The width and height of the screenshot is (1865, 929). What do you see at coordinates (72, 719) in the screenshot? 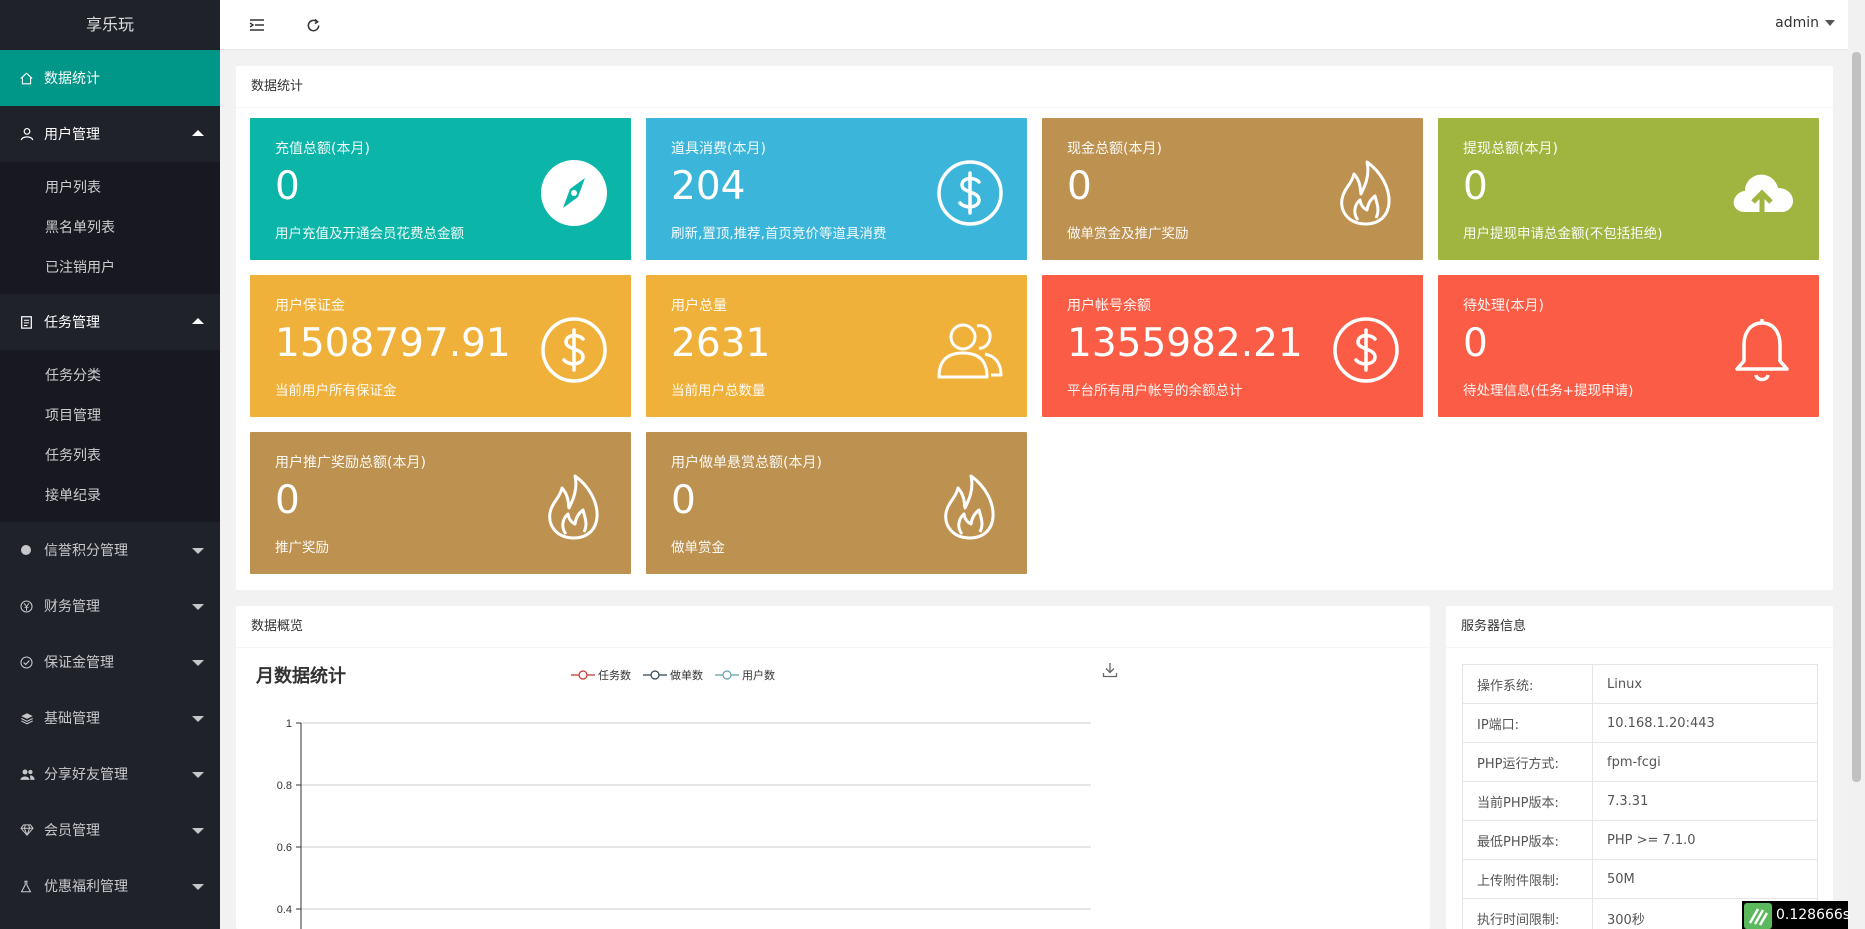
I see `sidebar-item-label: 基础管理` at bounding box center [72, 719].